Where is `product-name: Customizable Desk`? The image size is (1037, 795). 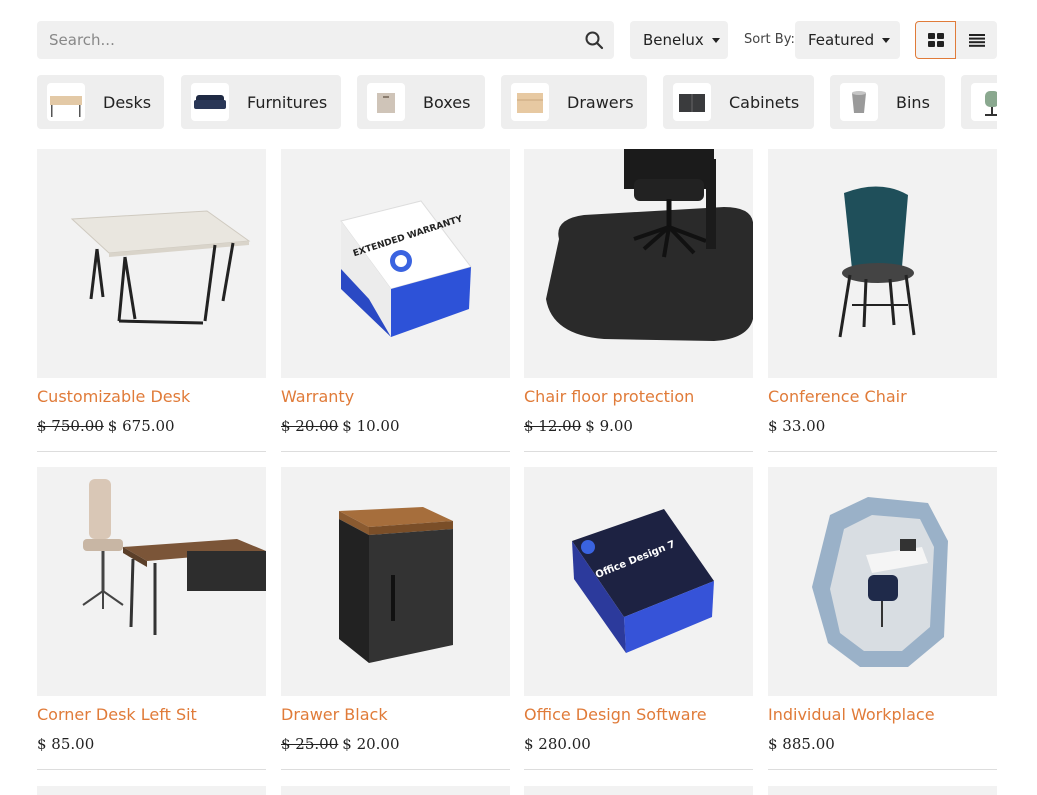
product-name: Customizable Desk is located at coordinates (113, 396).